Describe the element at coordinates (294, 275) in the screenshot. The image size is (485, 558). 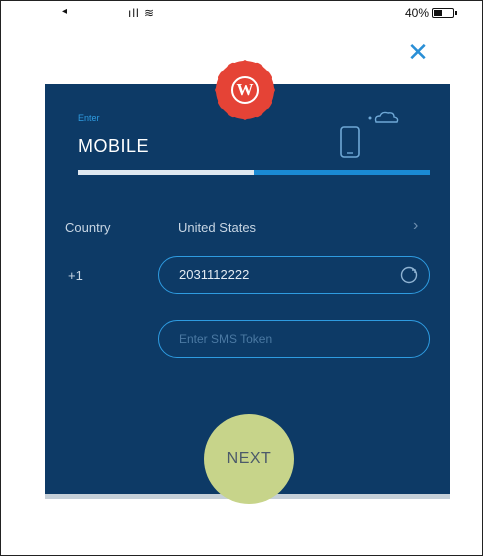
I see `phone-number-field: 2031112222` at that location.